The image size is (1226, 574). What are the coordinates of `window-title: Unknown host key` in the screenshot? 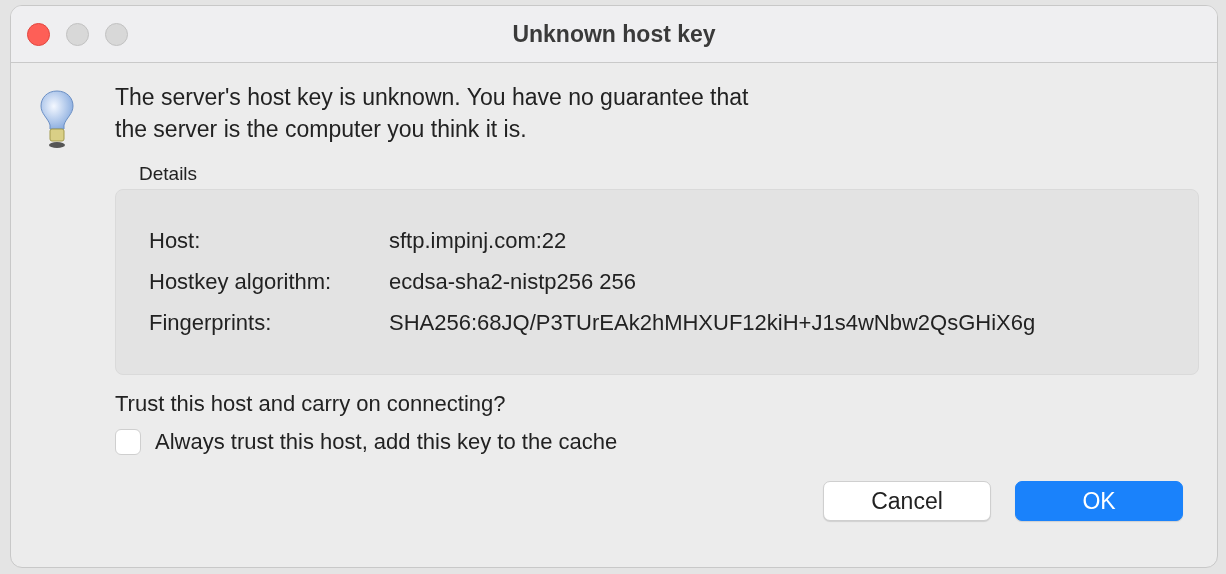 It's located at (614, 34).